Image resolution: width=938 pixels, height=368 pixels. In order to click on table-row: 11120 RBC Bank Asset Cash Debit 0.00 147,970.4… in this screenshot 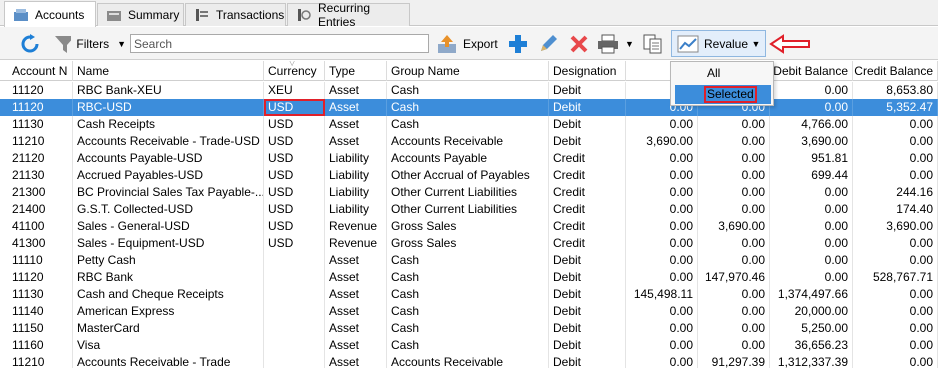, I will do `click(469, 277)`.